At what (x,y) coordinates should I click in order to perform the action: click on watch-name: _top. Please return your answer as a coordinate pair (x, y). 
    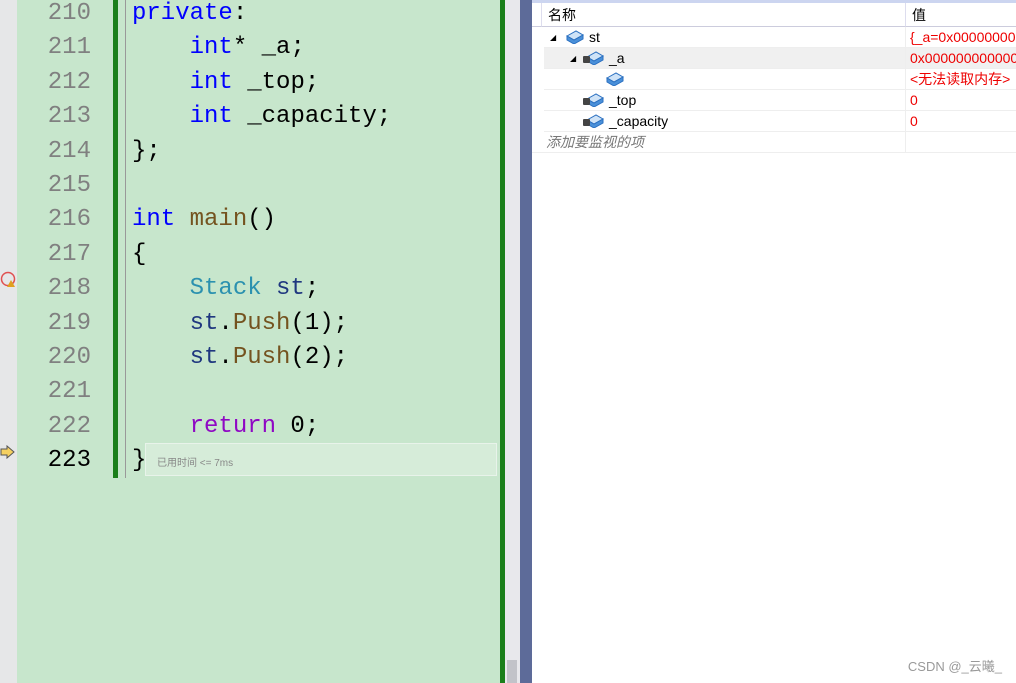
    Looking at the image, I should click on (623, 100).